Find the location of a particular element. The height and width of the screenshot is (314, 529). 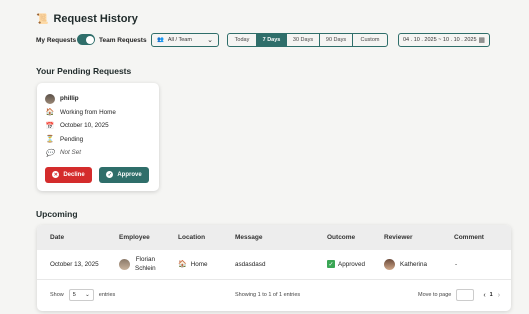

chevron-right-icon: › is located at coordinates (499, 295).